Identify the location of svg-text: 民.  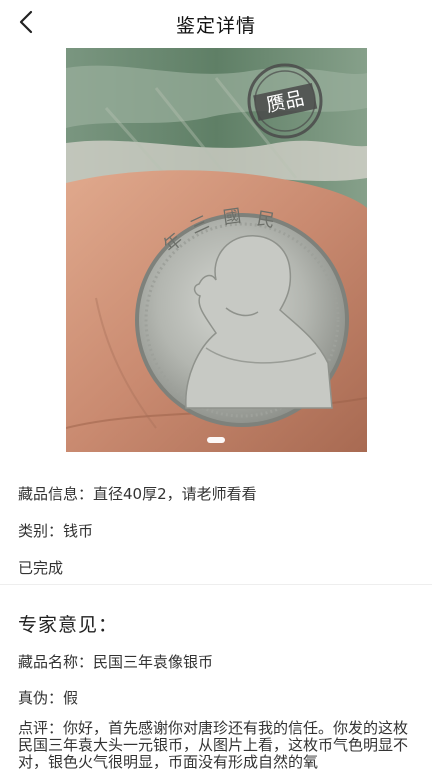
(265, 220).